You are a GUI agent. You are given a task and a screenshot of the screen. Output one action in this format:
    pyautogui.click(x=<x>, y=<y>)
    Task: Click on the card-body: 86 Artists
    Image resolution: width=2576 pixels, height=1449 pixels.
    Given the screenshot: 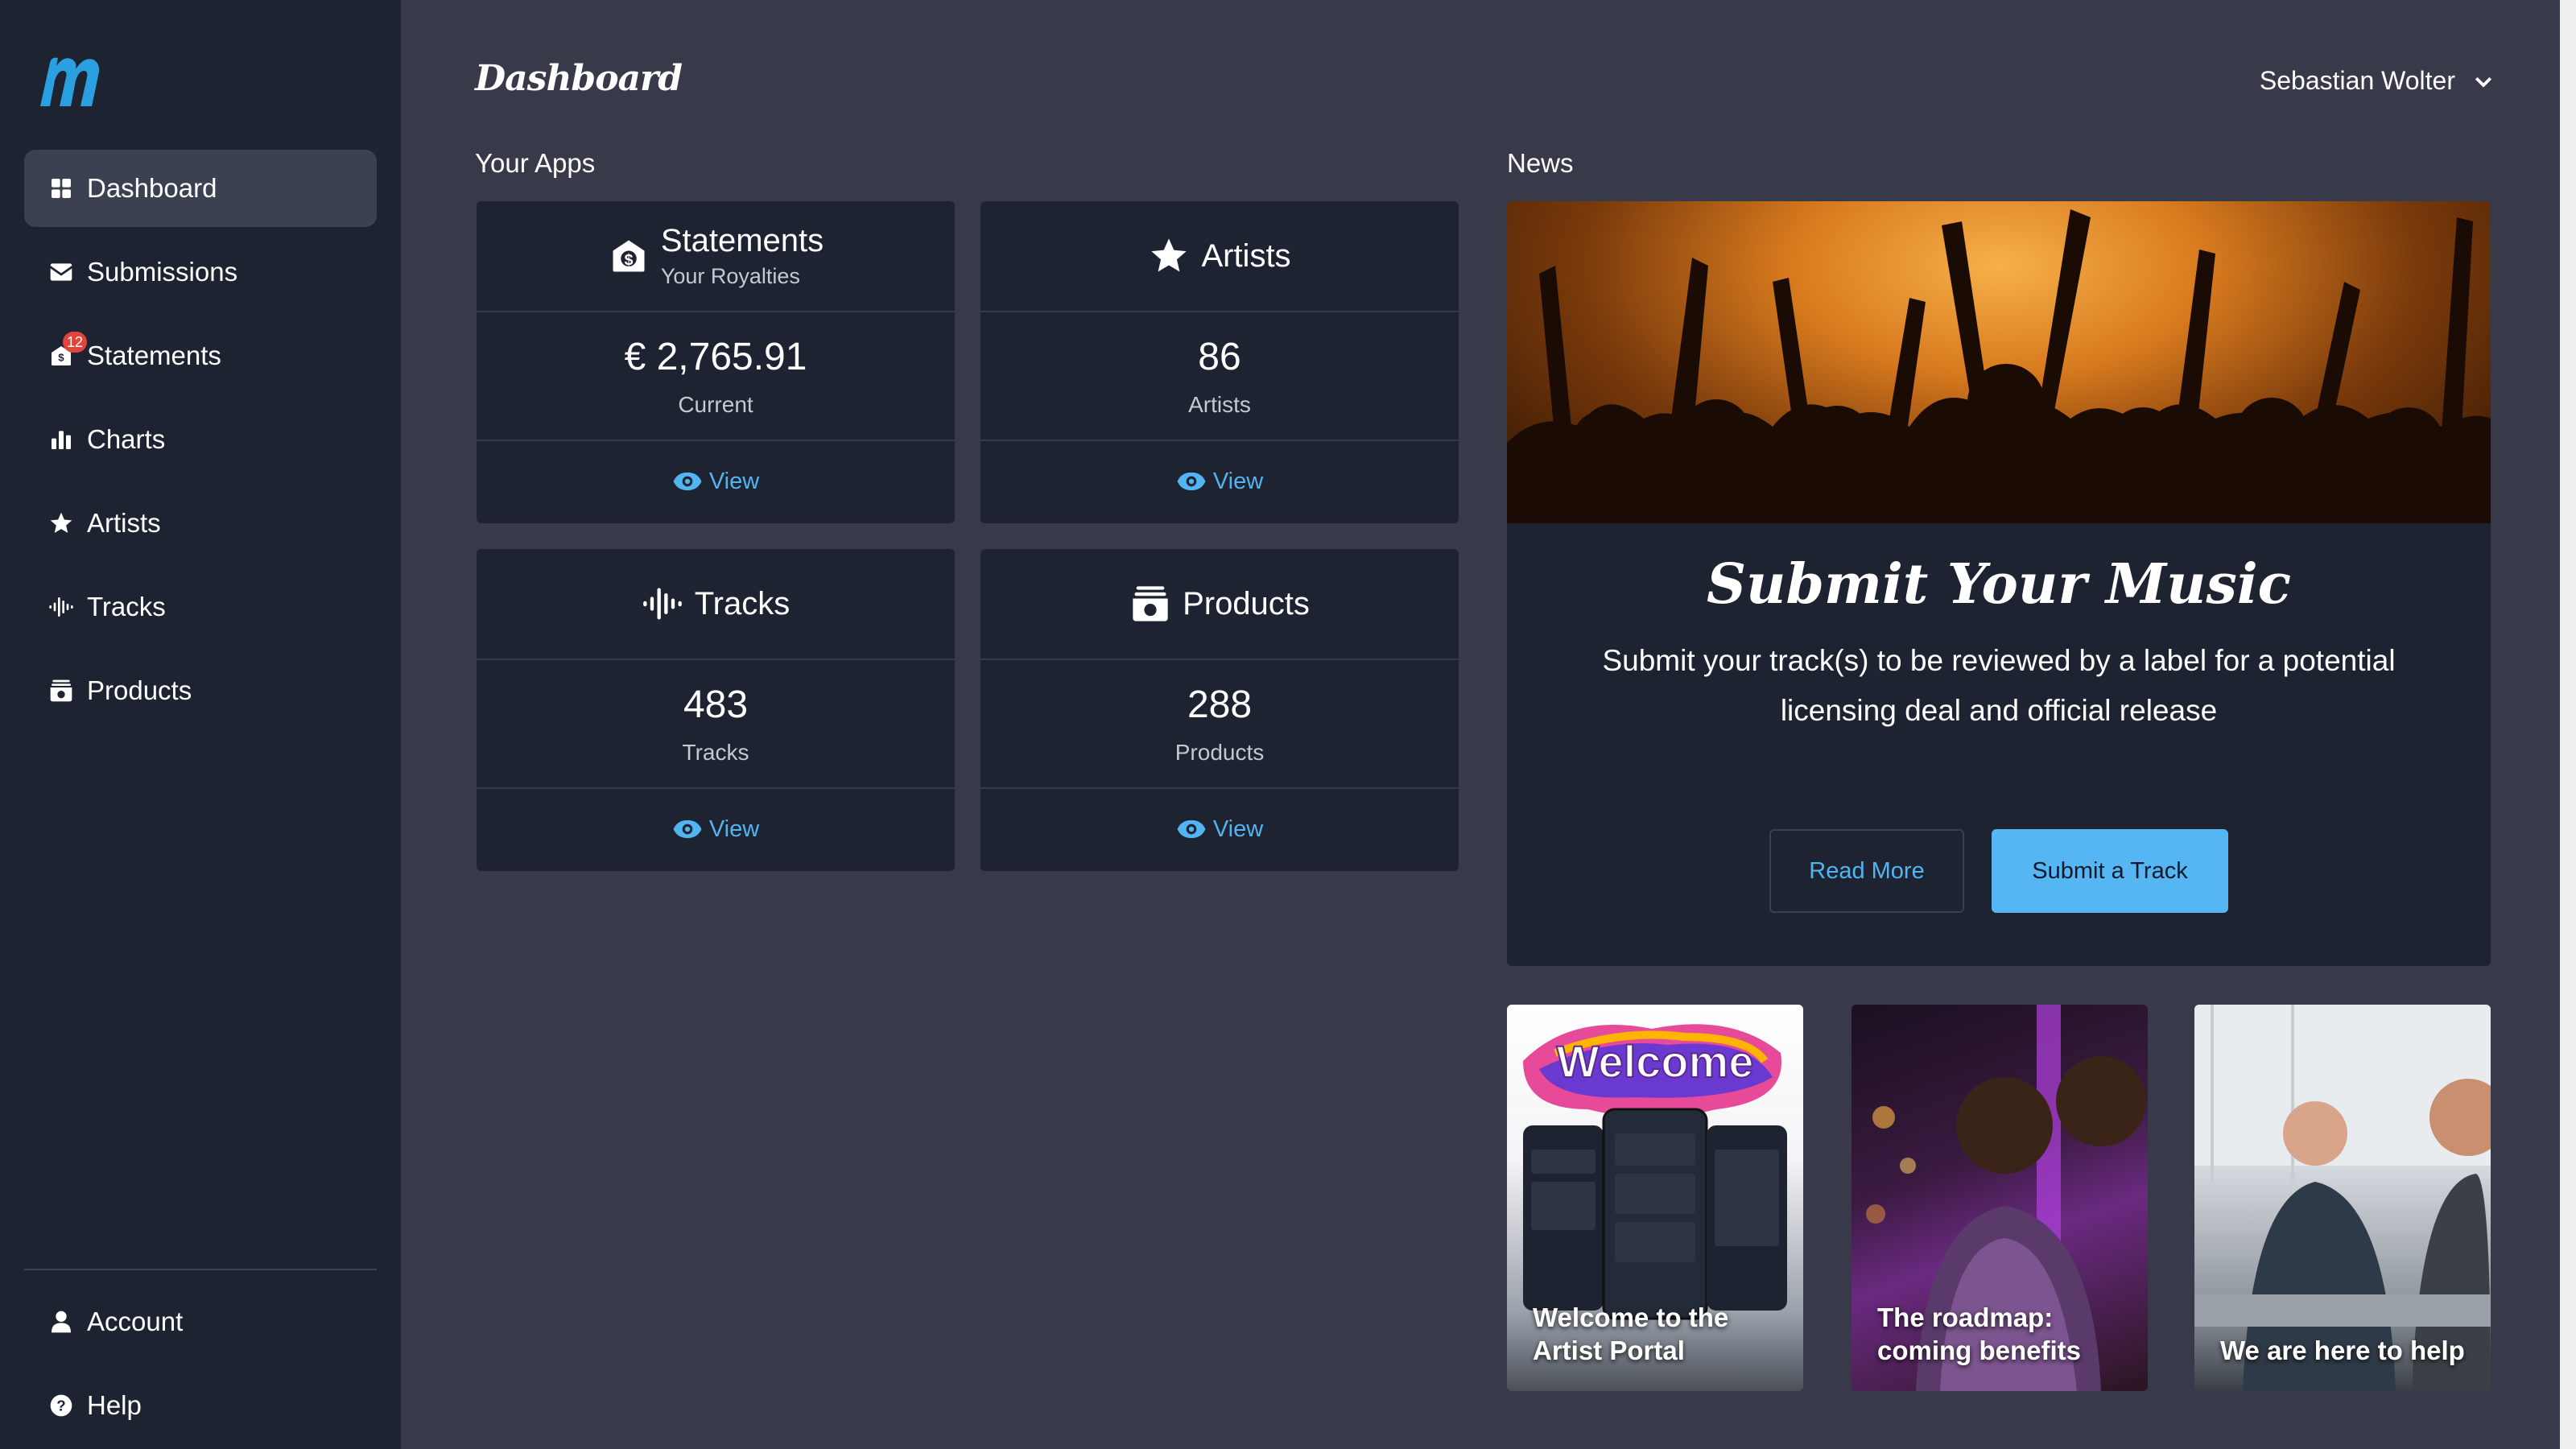 What is the action you would take?
    pyautogui.click(x=1219, y=376)
    